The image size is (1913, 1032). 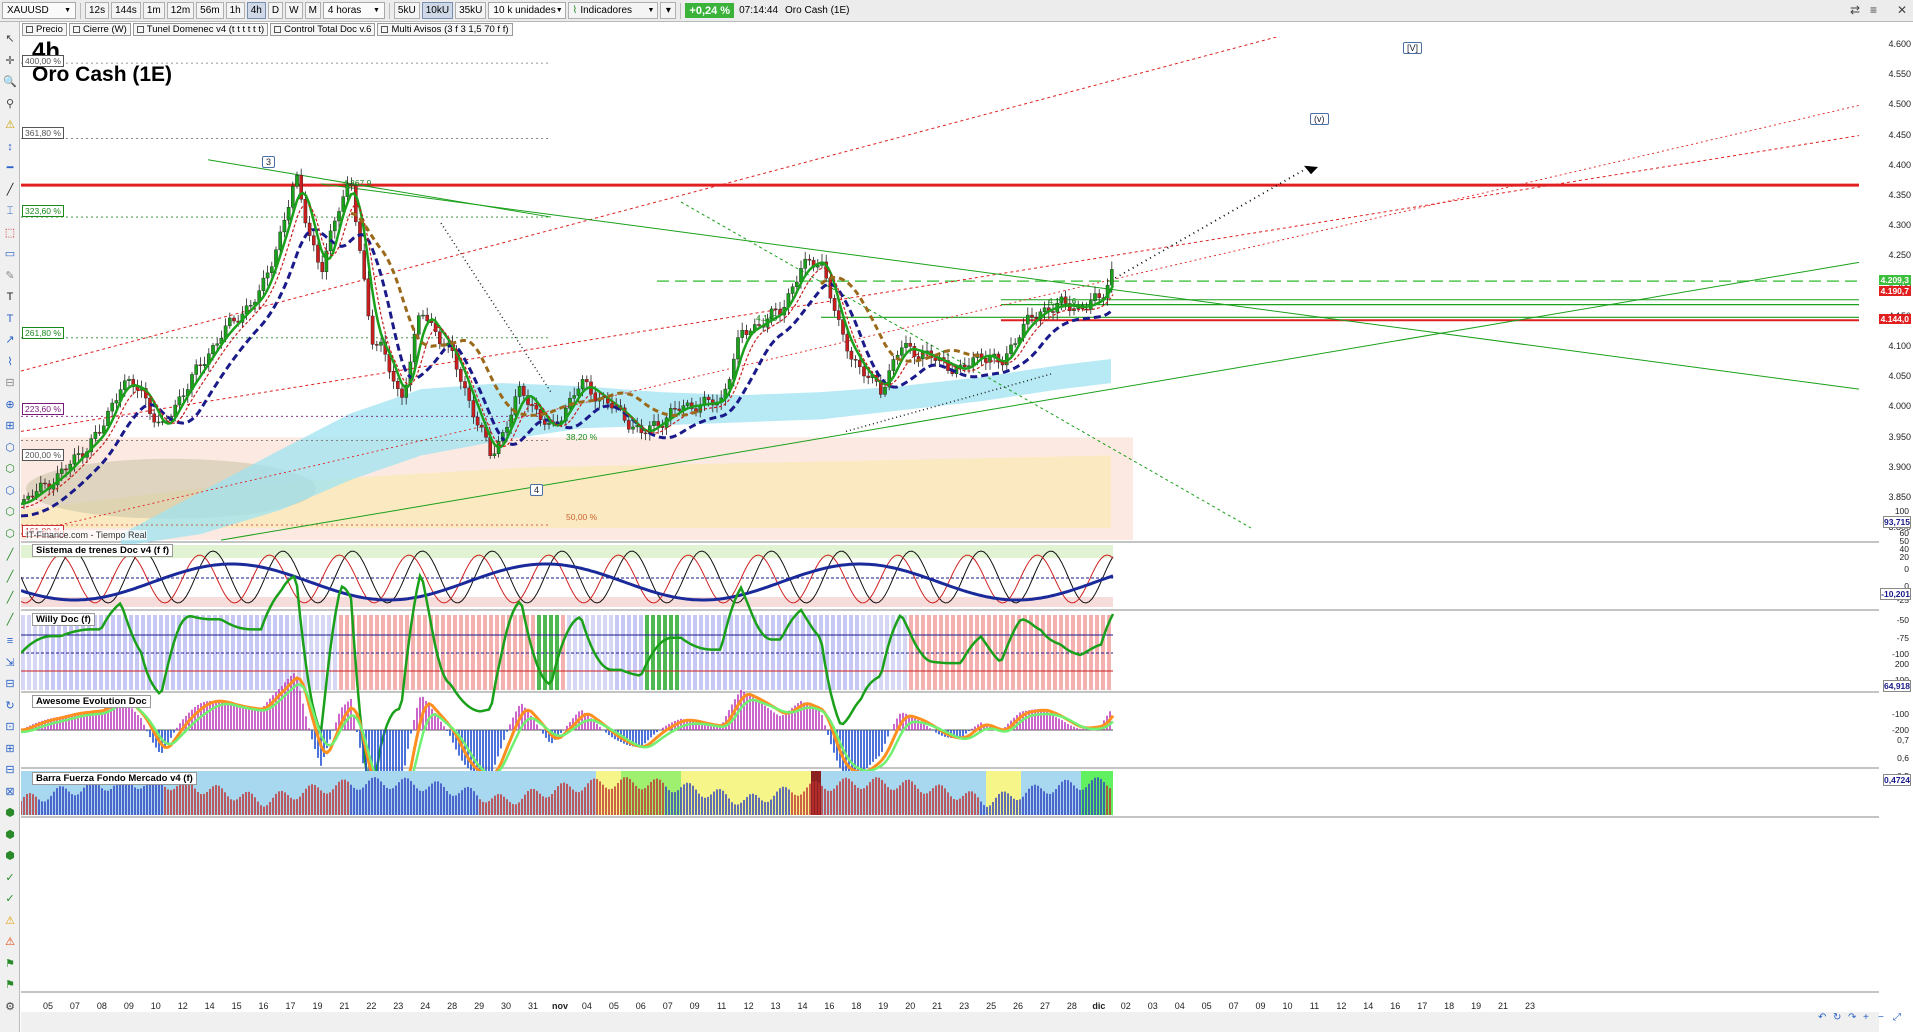 I want to click on plus-icon: ⊕, so click(x=10, y=405).